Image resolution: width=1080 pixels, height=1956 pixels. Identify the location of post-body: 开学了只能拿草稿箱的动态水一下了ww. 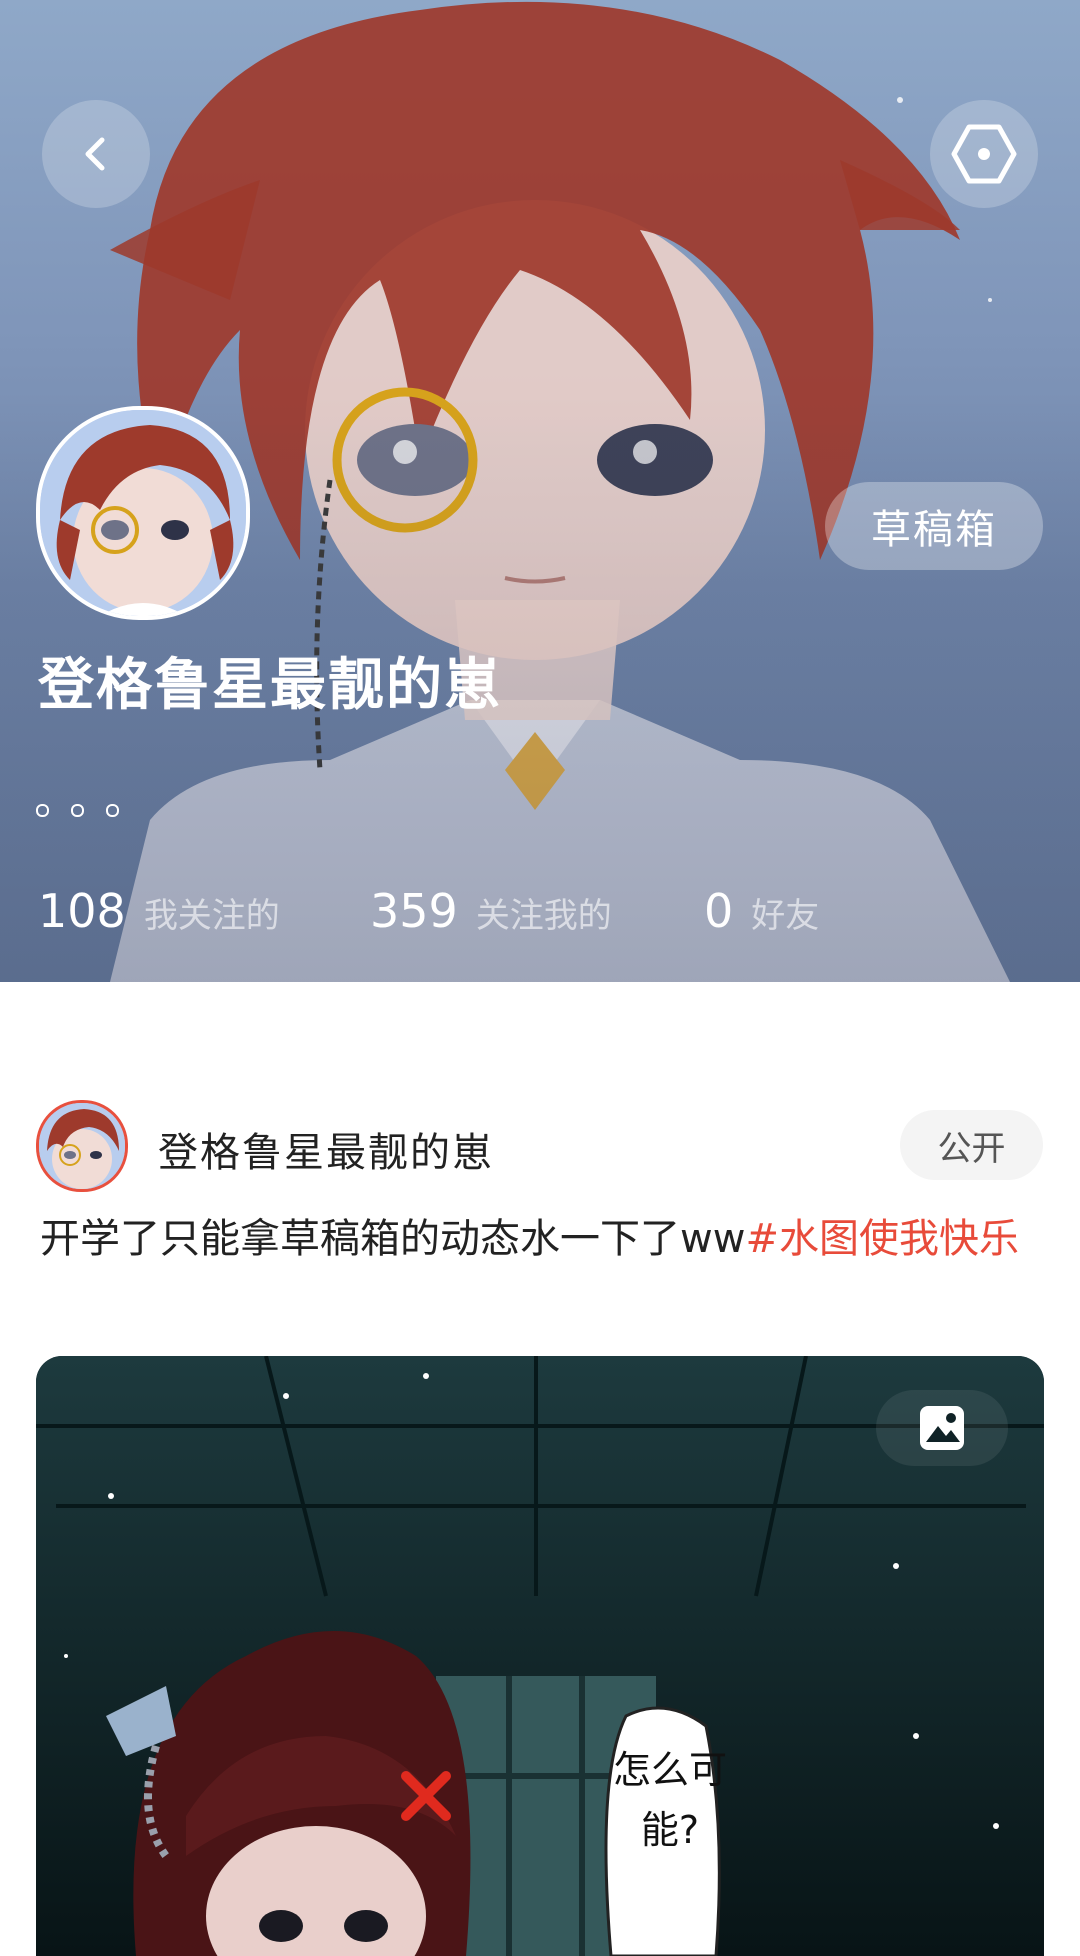
(393, 1239).